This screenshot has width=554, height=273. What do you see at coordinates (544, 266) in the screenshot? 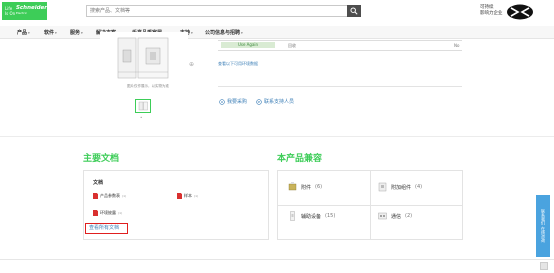
I see `scroll-top-button` at bounding box center [544, 266].